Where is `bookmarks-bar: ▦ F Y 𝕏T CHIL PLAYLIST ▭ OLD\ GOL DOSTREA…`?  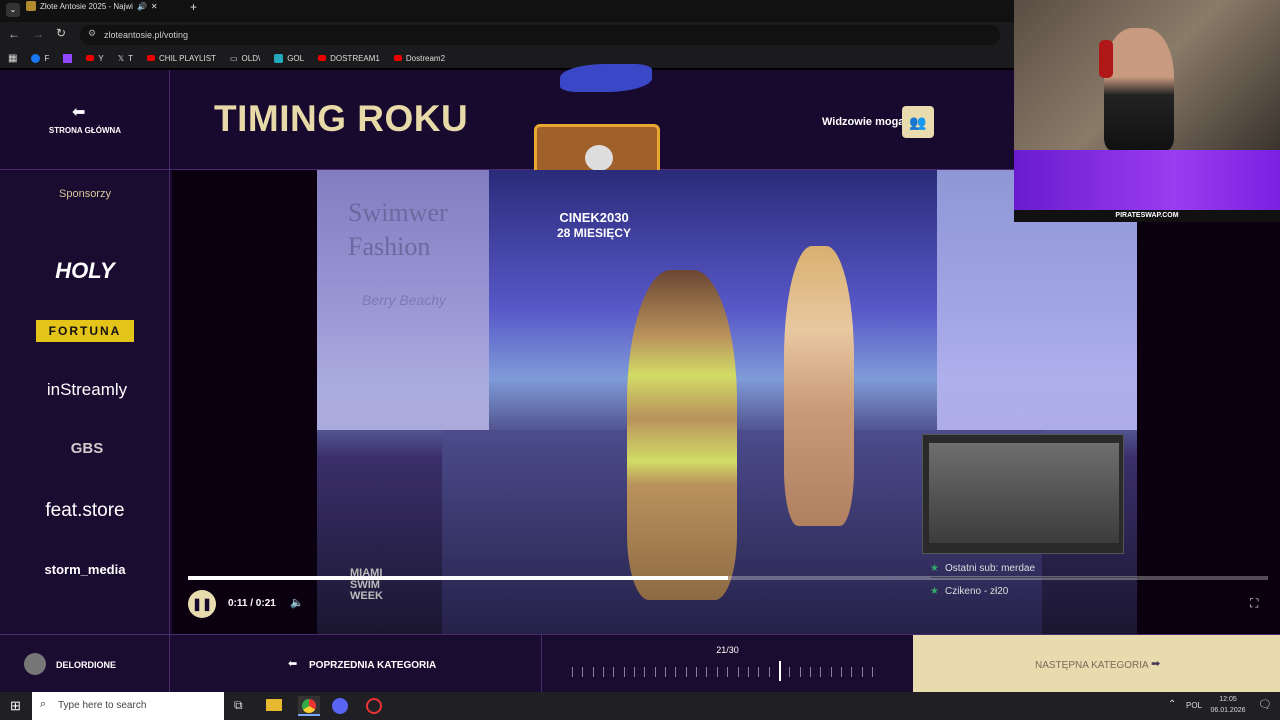
bookmarks-bar: ▦ F Y 𝕏T CHIL PLAYLIST ▭ OLD\ GOL DOSTREA… is located at coordinates (507, 58).